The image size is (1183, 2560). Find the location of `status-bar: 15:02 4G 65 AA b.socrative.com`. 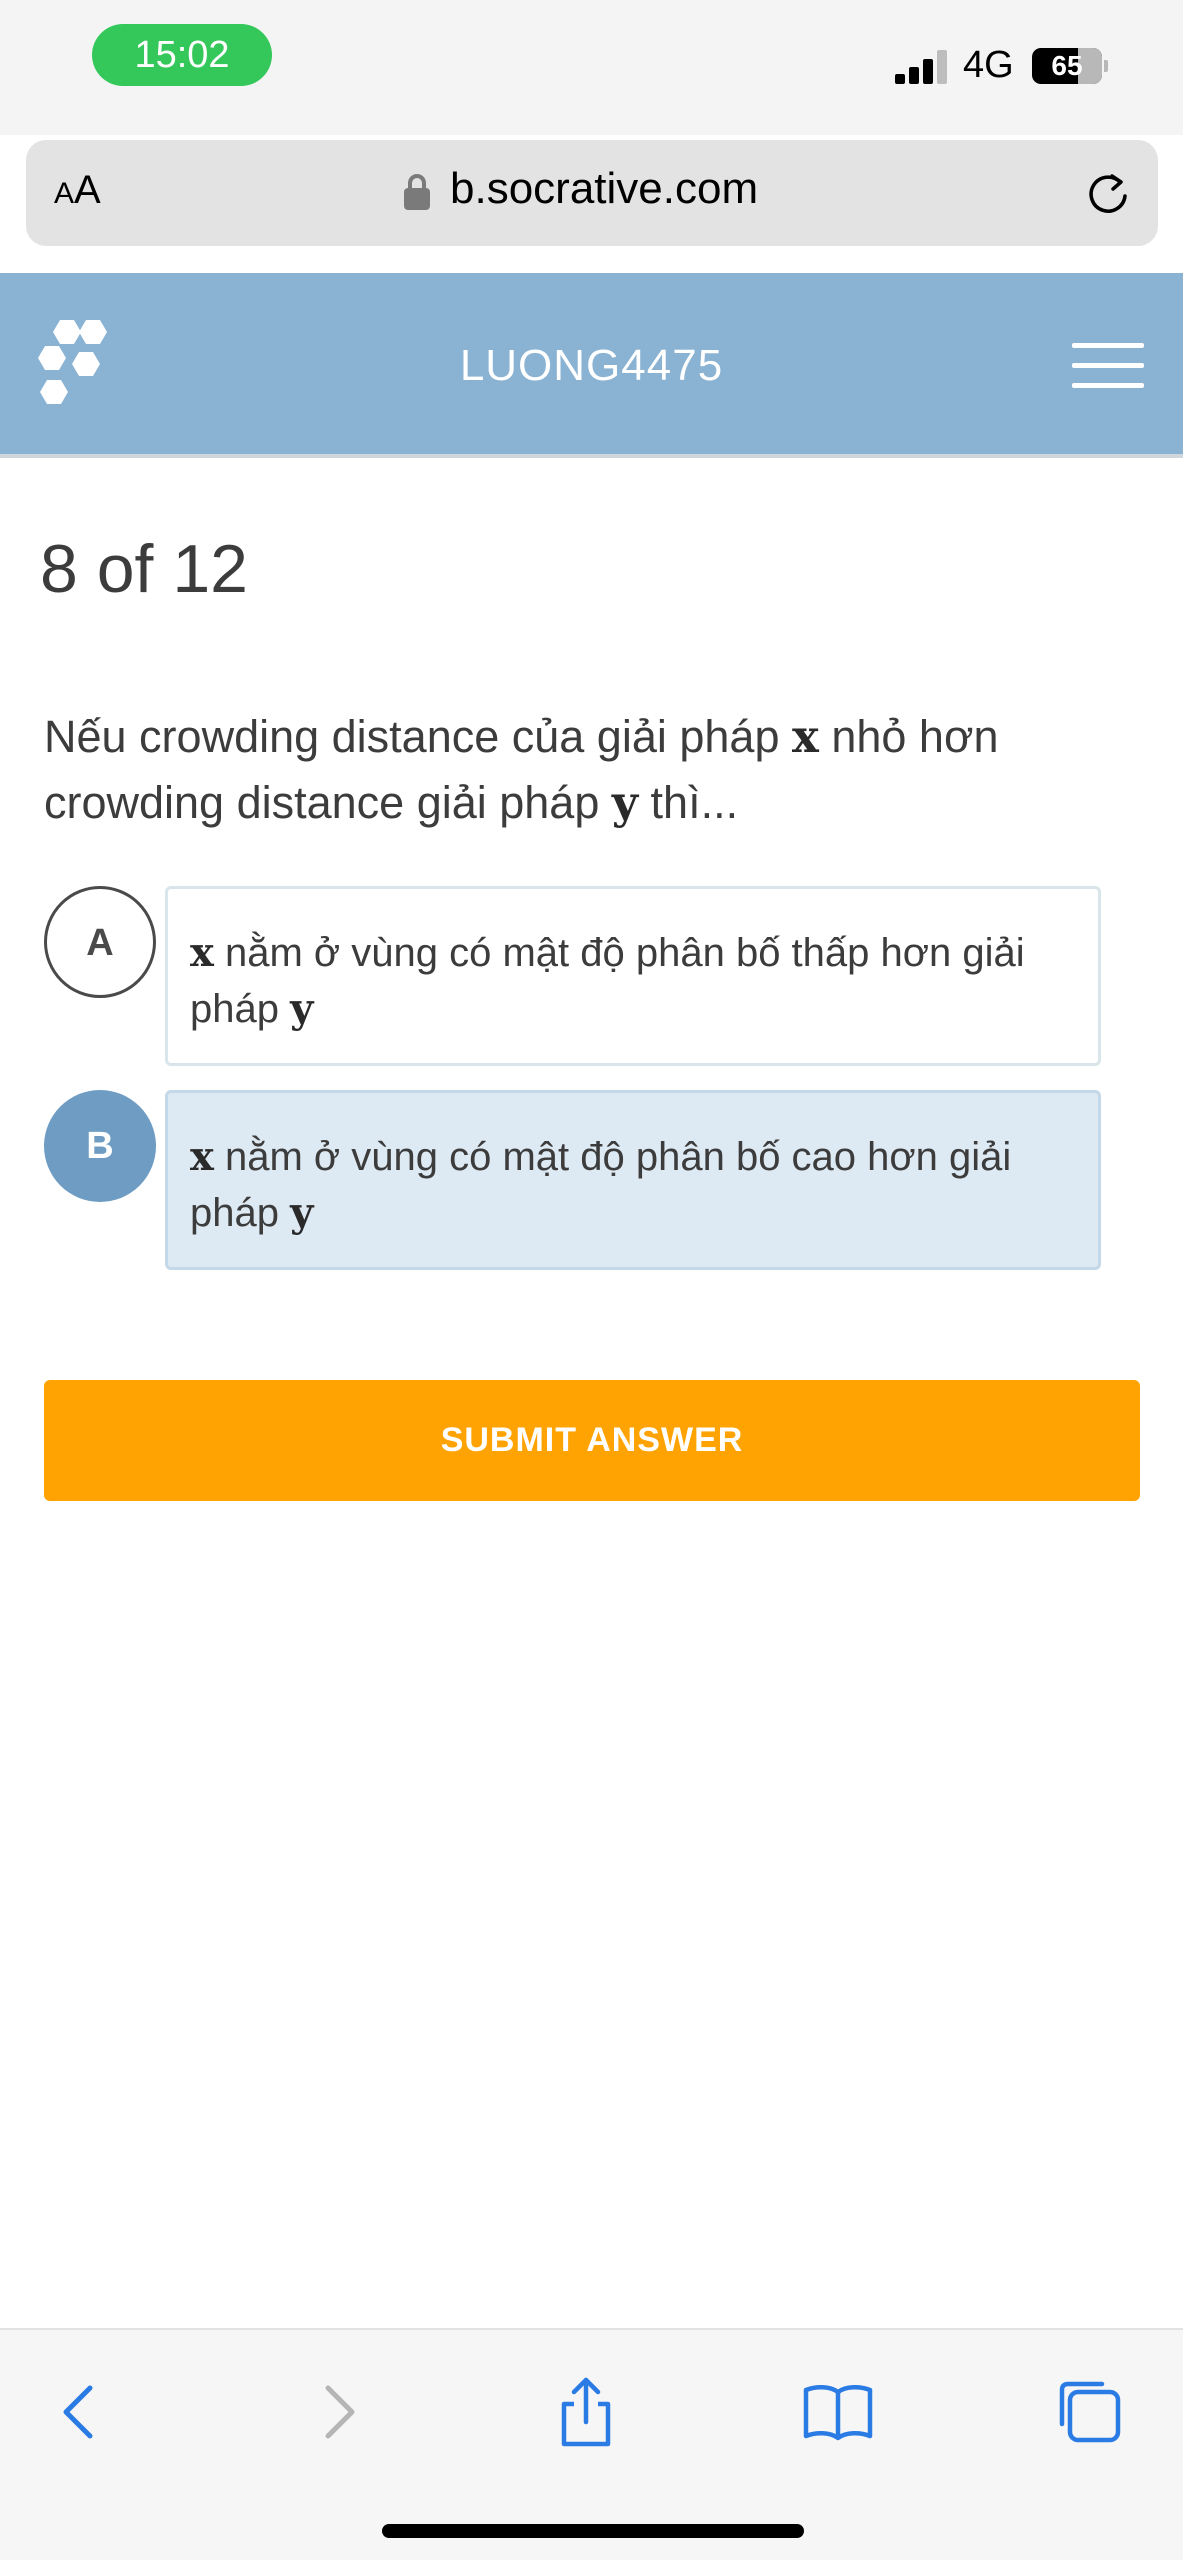

status-bar: 15:02 4G 65 AA b.socrative.com is located at coordinates (591, 123).